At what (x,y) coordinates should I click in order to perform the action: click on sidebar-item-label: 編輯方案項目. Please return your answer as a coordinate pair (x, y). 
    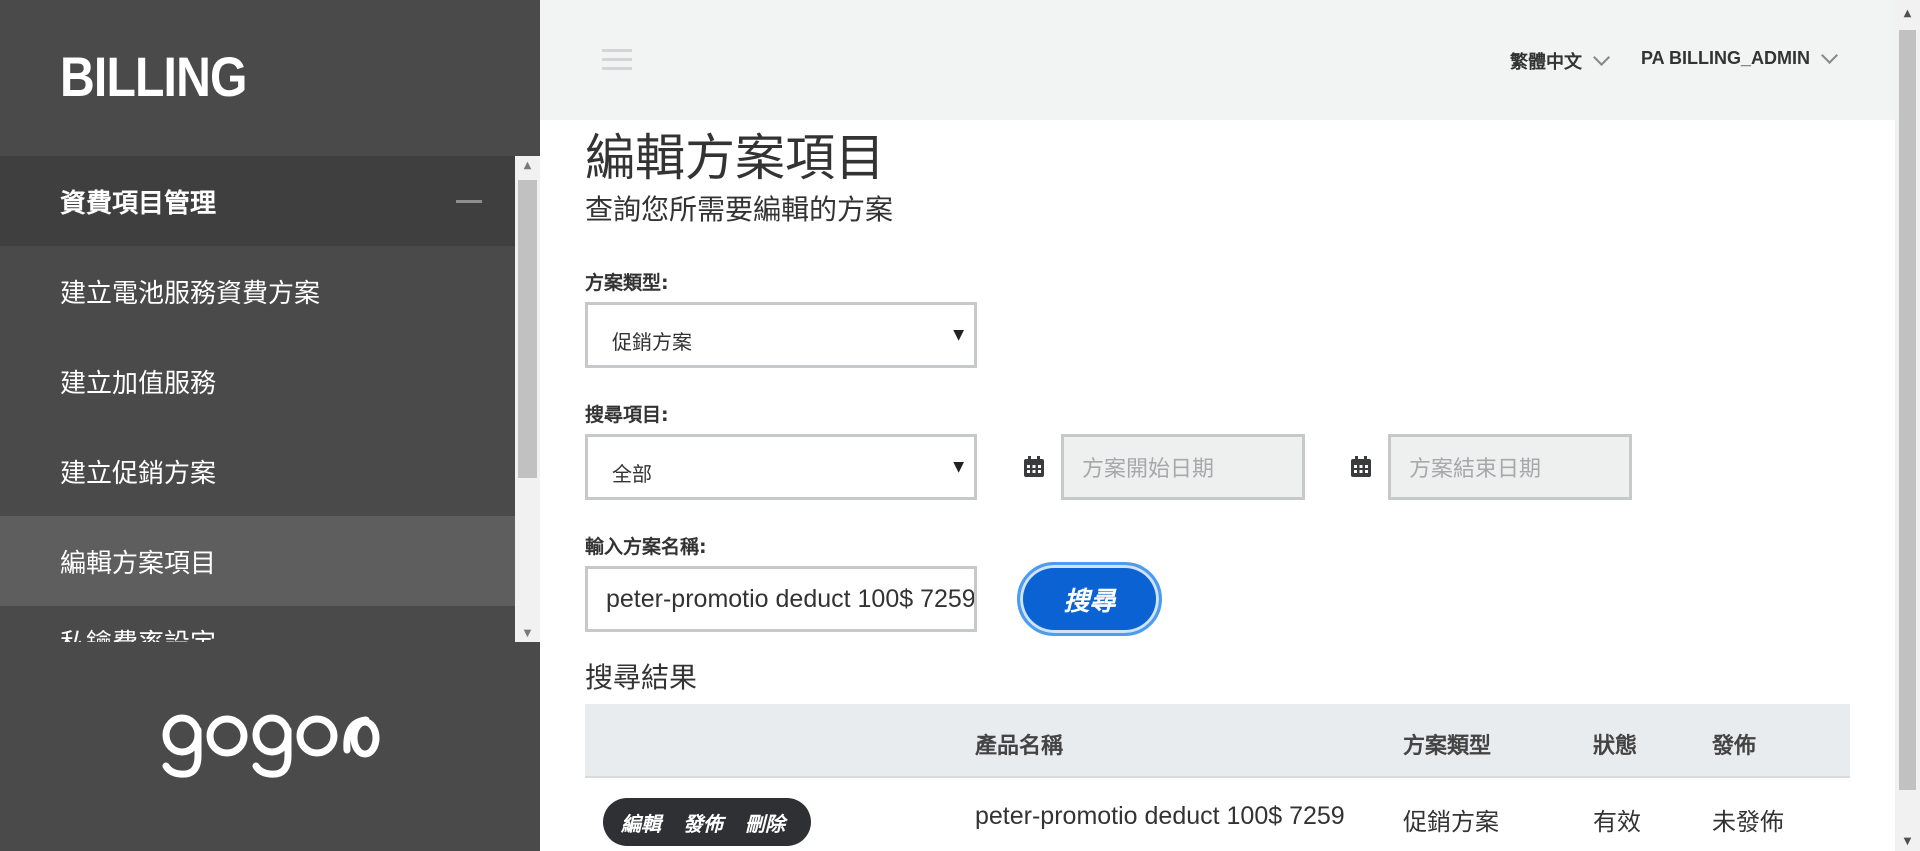
    Looking at the image, I should click on (138, 563).